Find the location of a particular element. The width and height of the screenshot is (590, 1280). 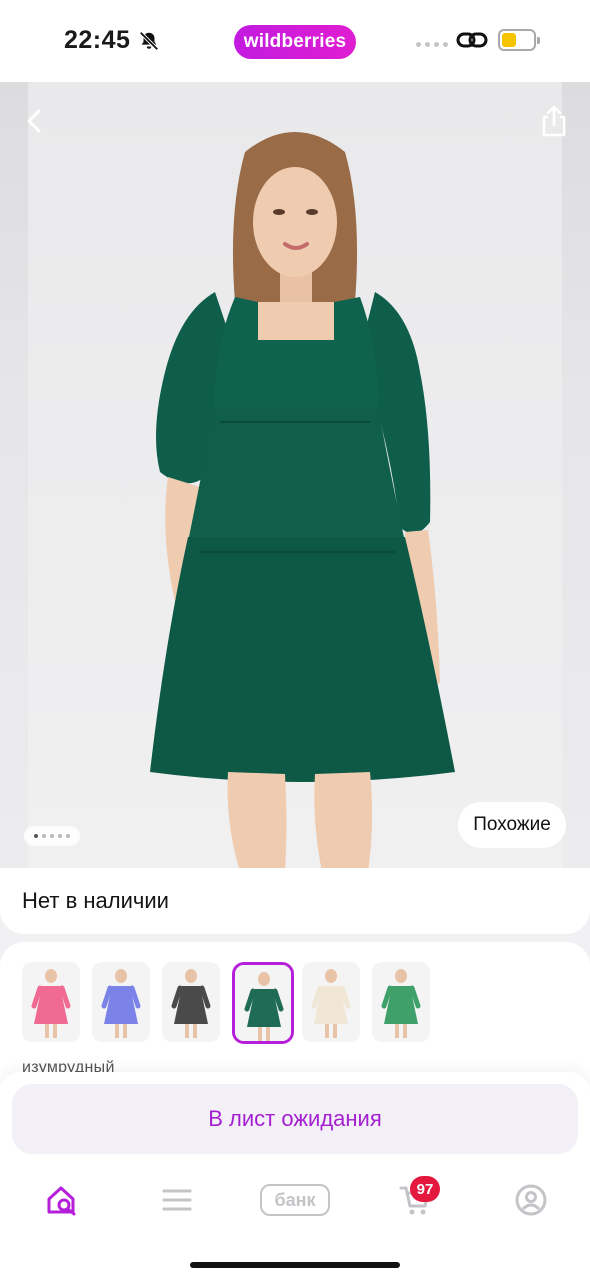

link-icon is located at coordinates (472, 40).